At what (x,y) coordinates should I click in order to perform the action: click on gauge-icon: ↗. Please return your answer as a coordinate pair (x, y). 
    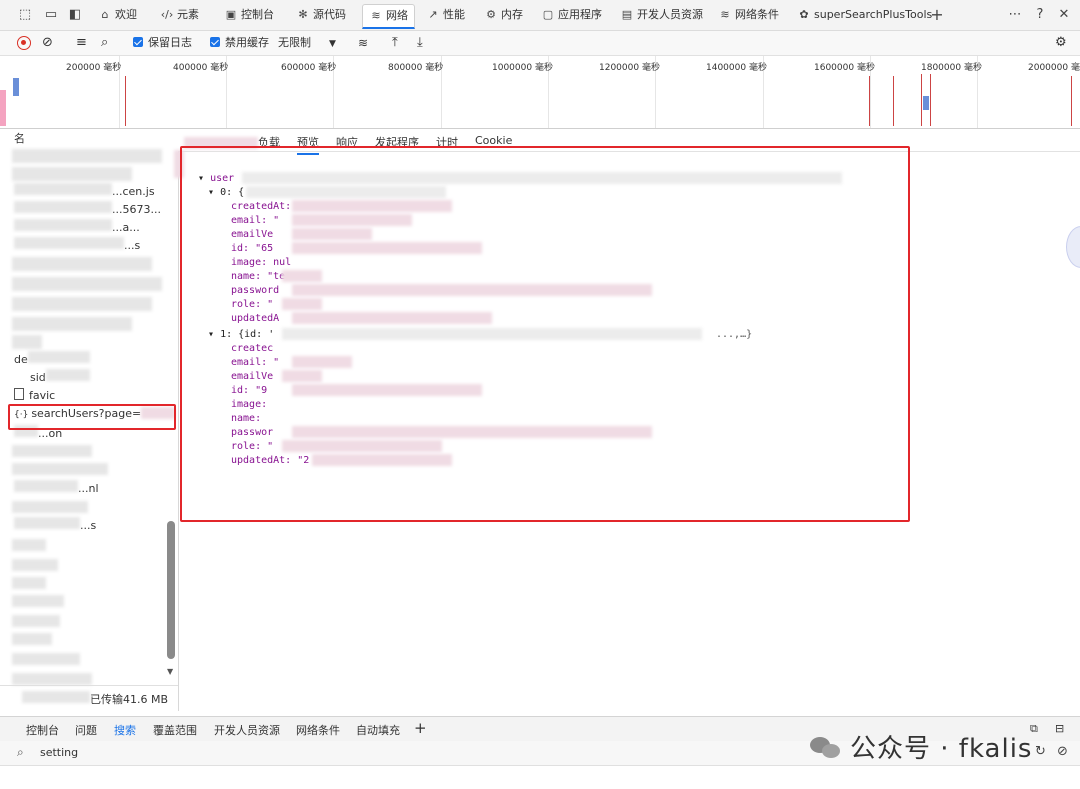
    Looking at the image, I should click on (433, 14).